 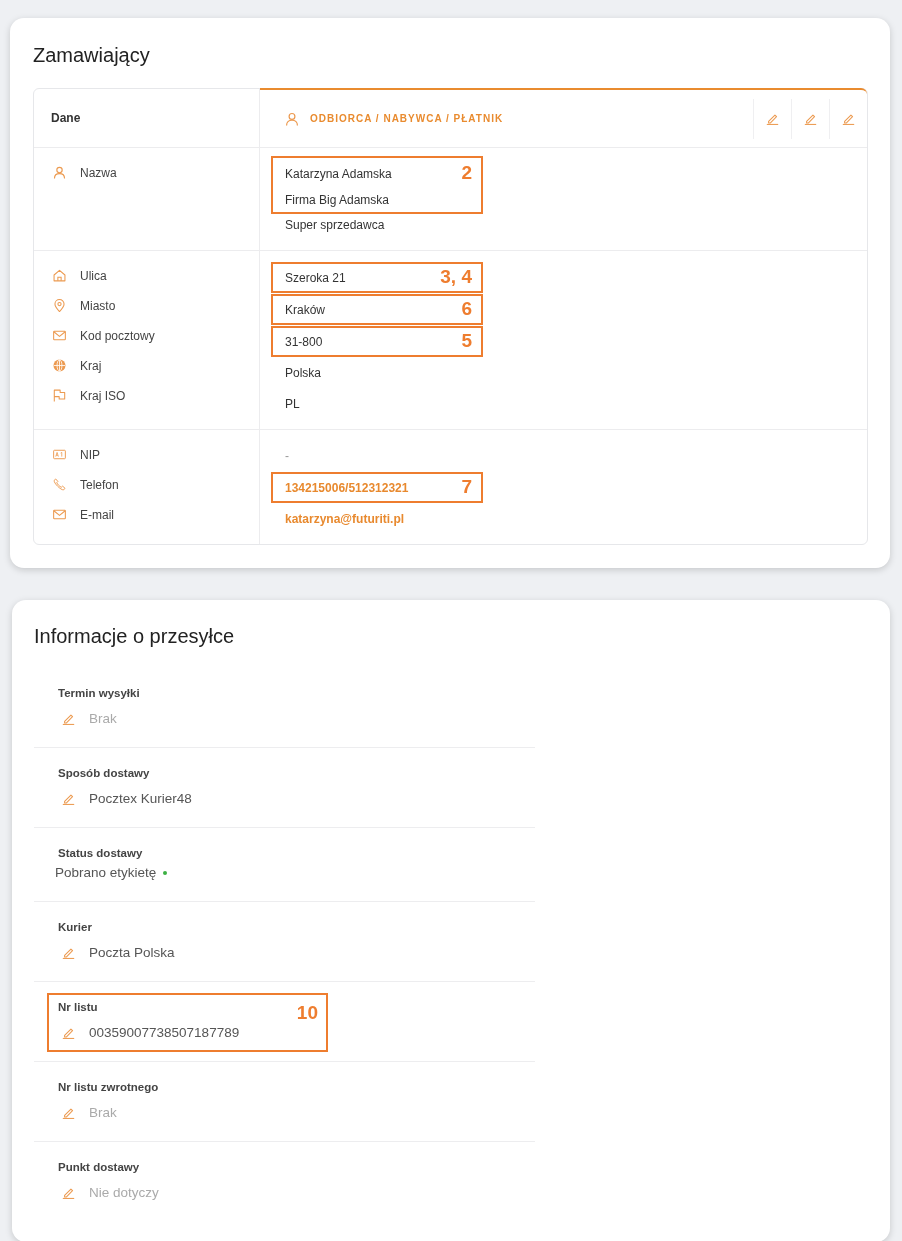 What do you see at coordinates (338, 174) in the screenshot?
I see `field-value: Katarzyna Adamska` at bounding box center [338, 174].